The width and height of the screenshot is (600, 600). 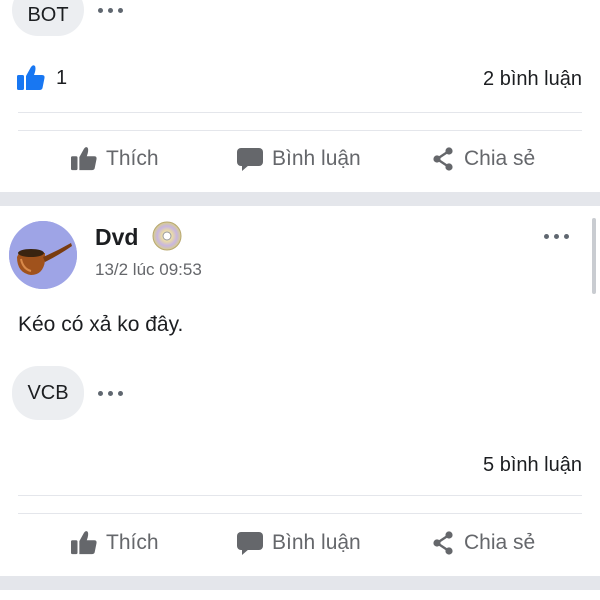 I want to click on reaction-chip-vcb: VCB, so click(x=48, y=393).